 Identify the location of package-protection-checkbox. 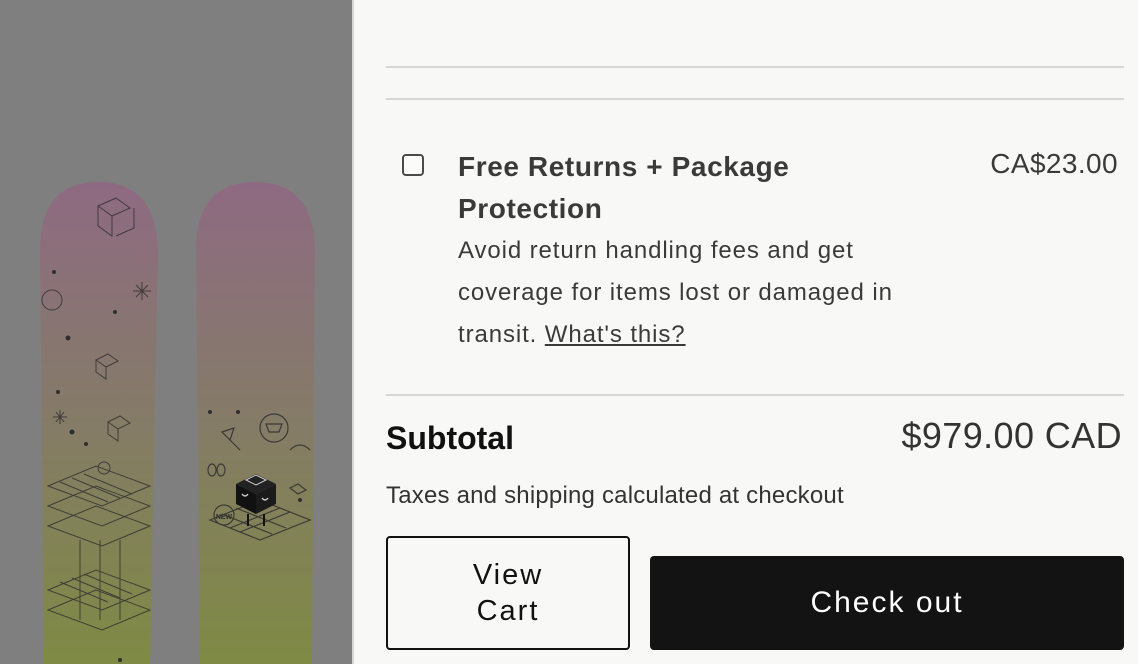
(413, 165).